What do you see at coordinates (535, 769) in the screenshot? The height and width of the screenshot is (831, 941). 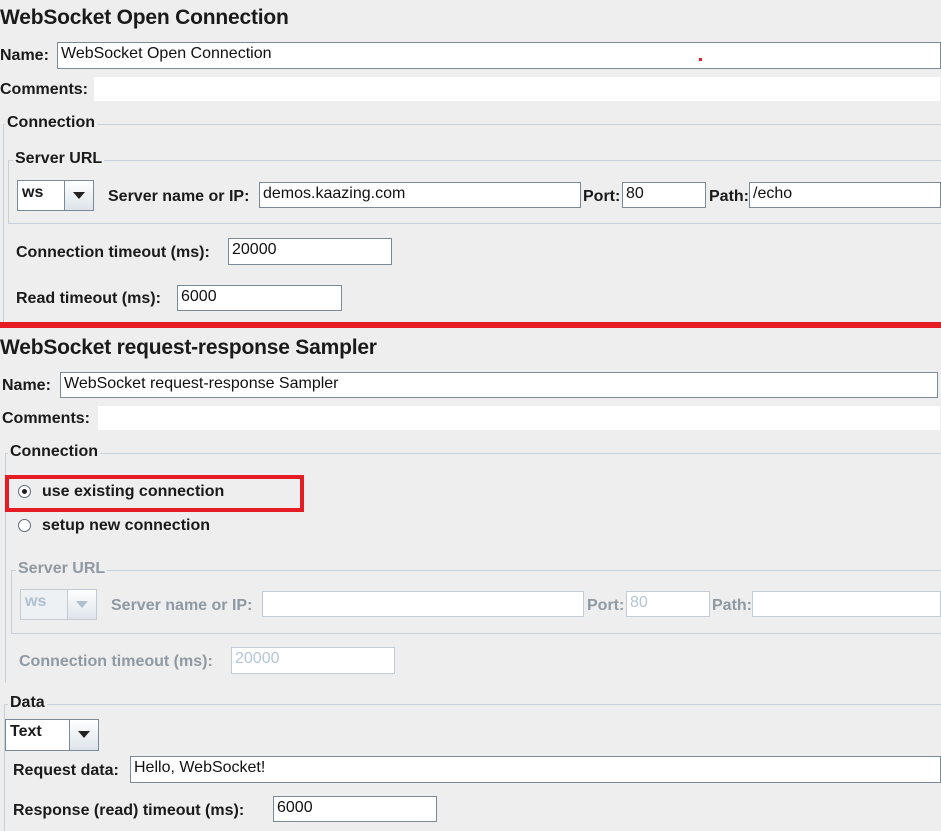 I see `request-data-input: Hello, WebSocket!` at bounding box center [535, 769].